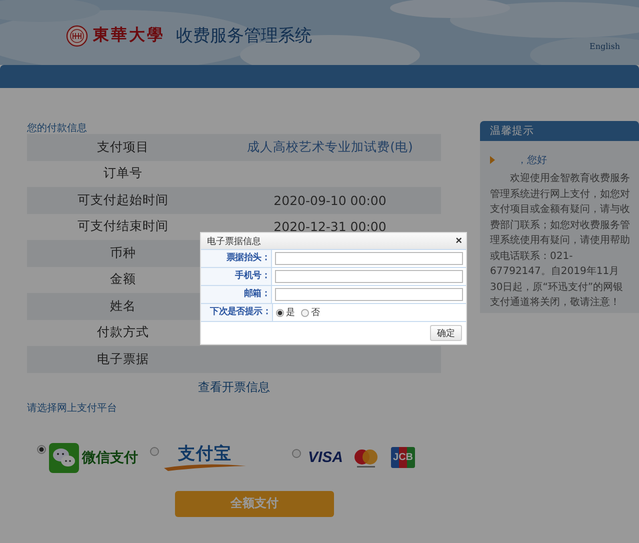 The height and width of the screenshot is (543, 639). I want to click on field-label: 支付项目, so click(123, 146).